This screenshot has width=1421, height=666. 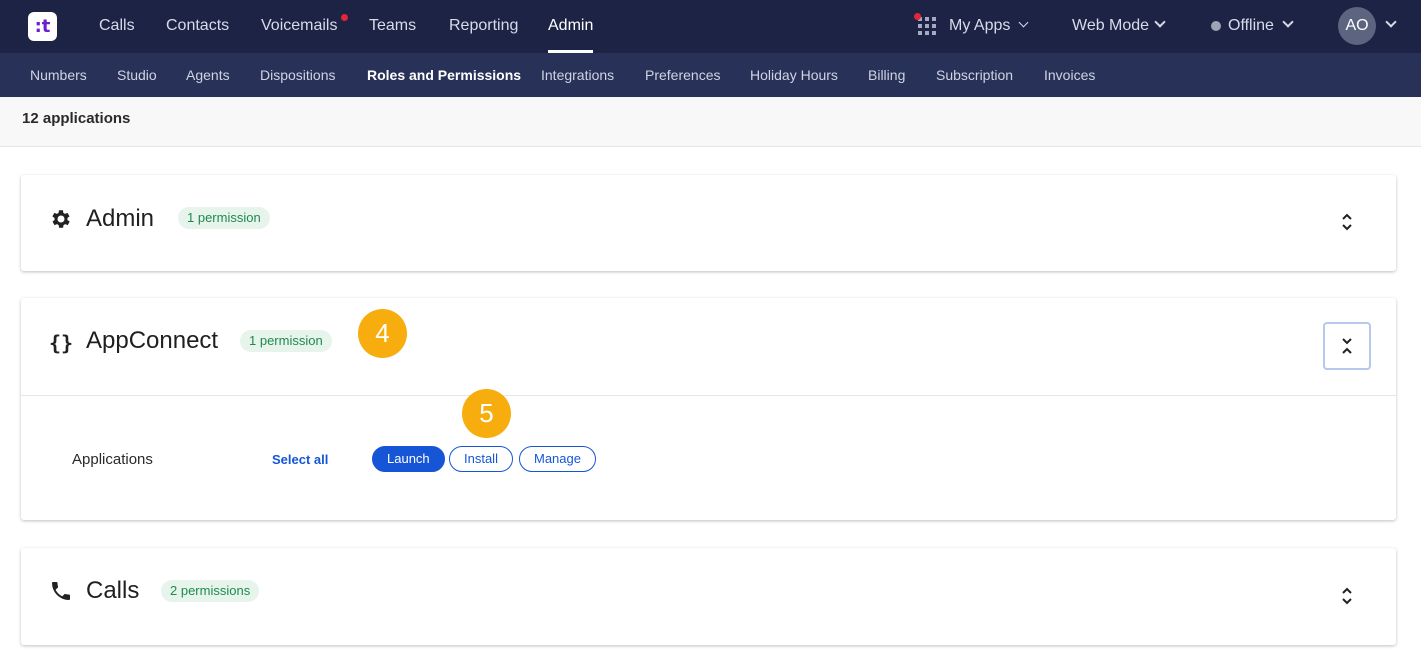 I want to click on subnav-roles-and-permissions: Roles and Permissions, so click(x=444, y=75).